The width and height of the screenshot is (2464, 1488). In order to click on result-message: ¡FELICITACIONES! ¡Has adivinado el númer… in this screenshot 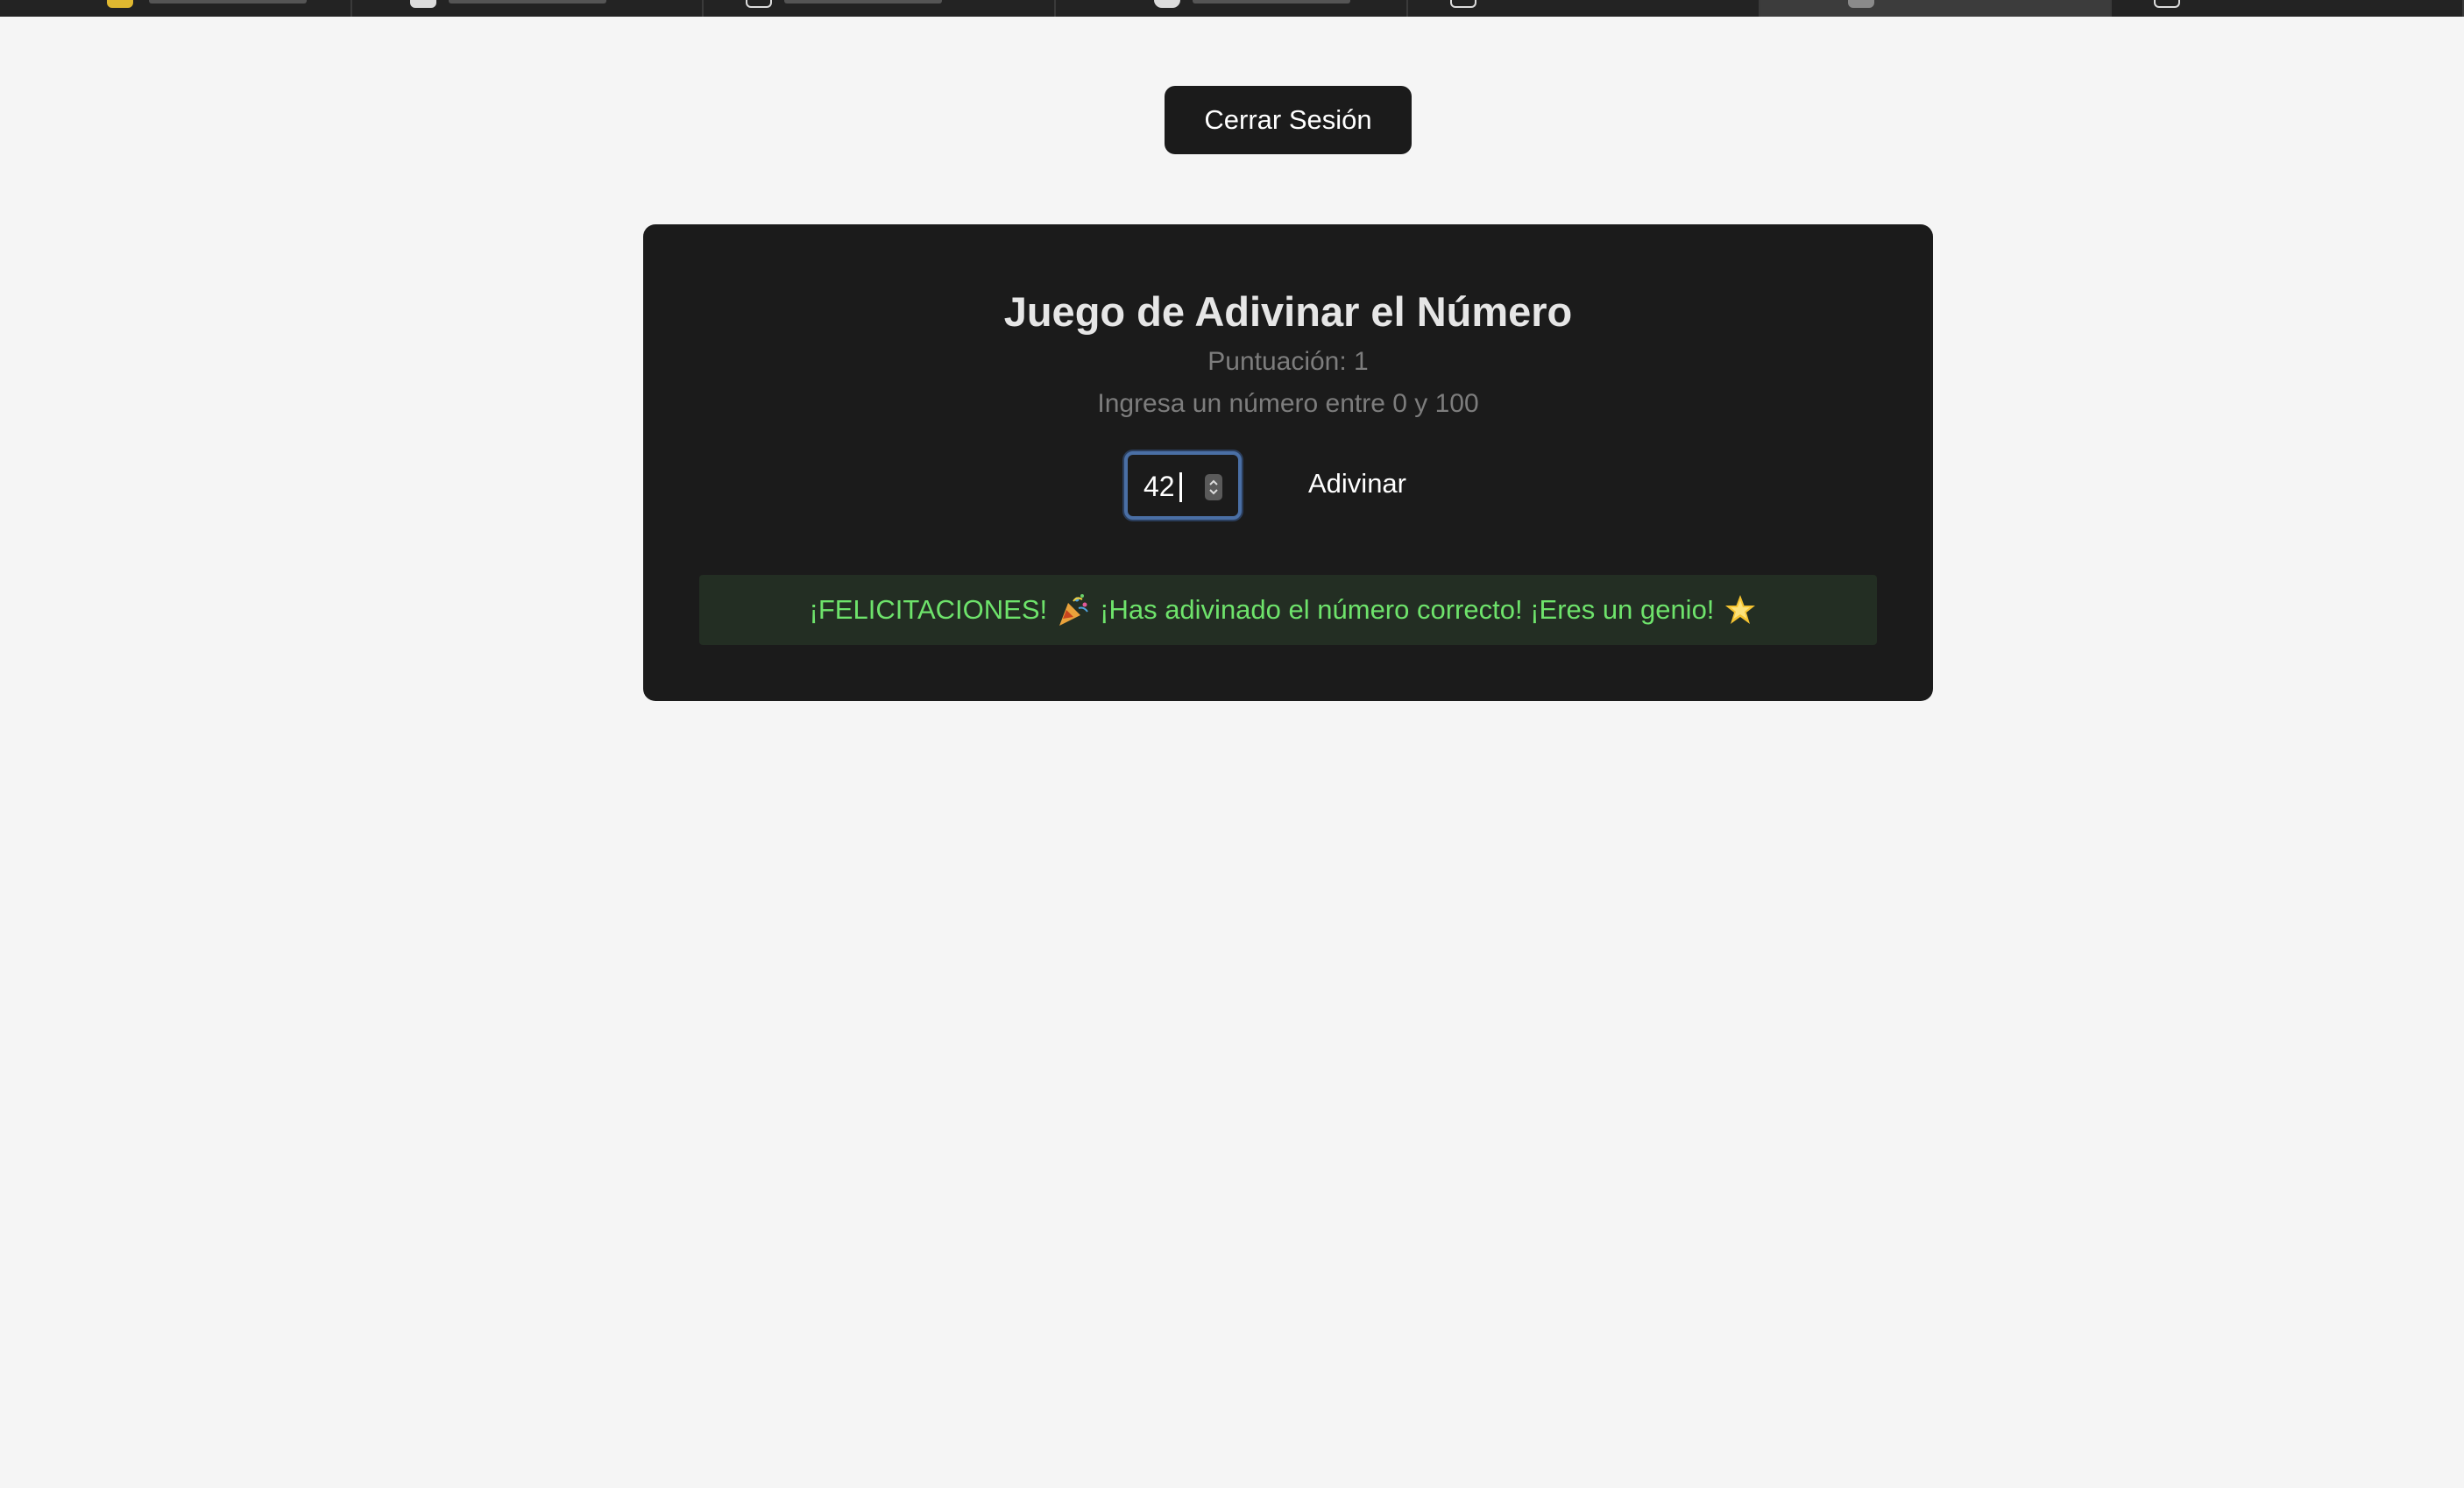, I will do `click(1288, 610)`.